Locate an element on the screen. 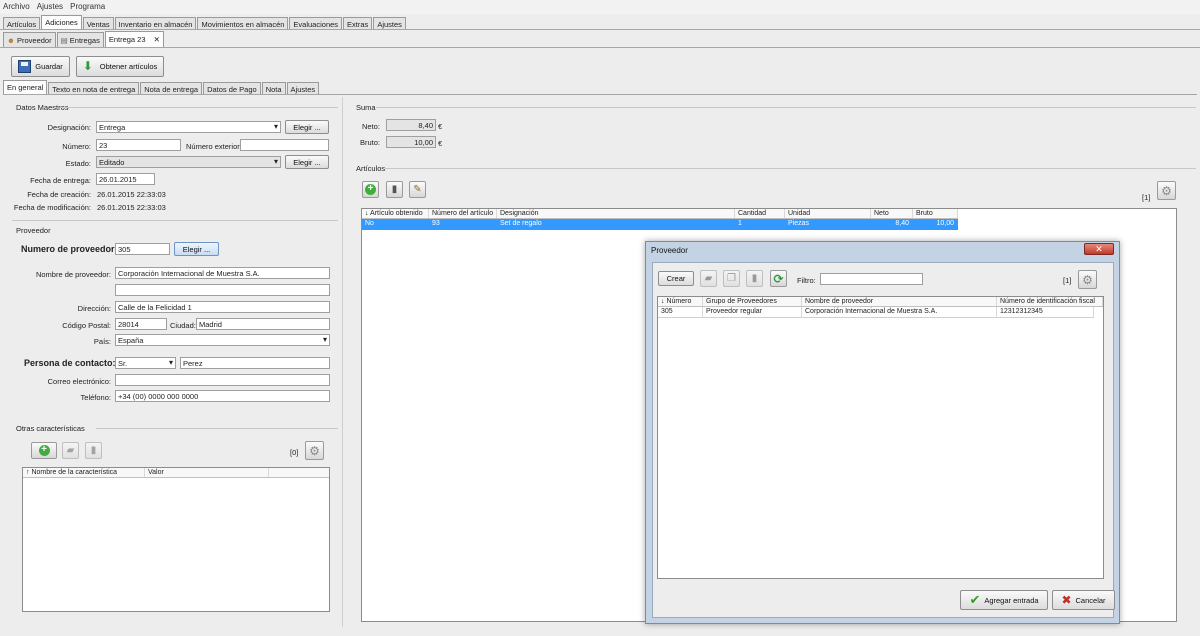  subtab-entregas: ▤ Entregas is located at coordinates (80, 39).